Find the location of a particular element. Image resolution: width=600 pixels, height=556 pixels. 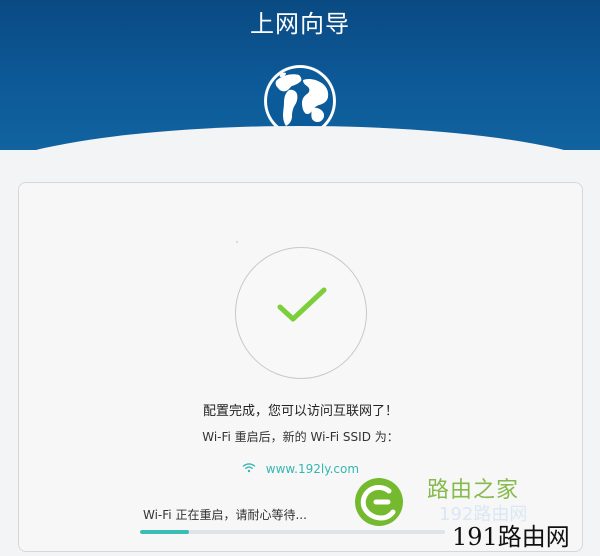

completion-message: 配置完成，您可以访问互联网了！ is located at coordinates (300, 411).